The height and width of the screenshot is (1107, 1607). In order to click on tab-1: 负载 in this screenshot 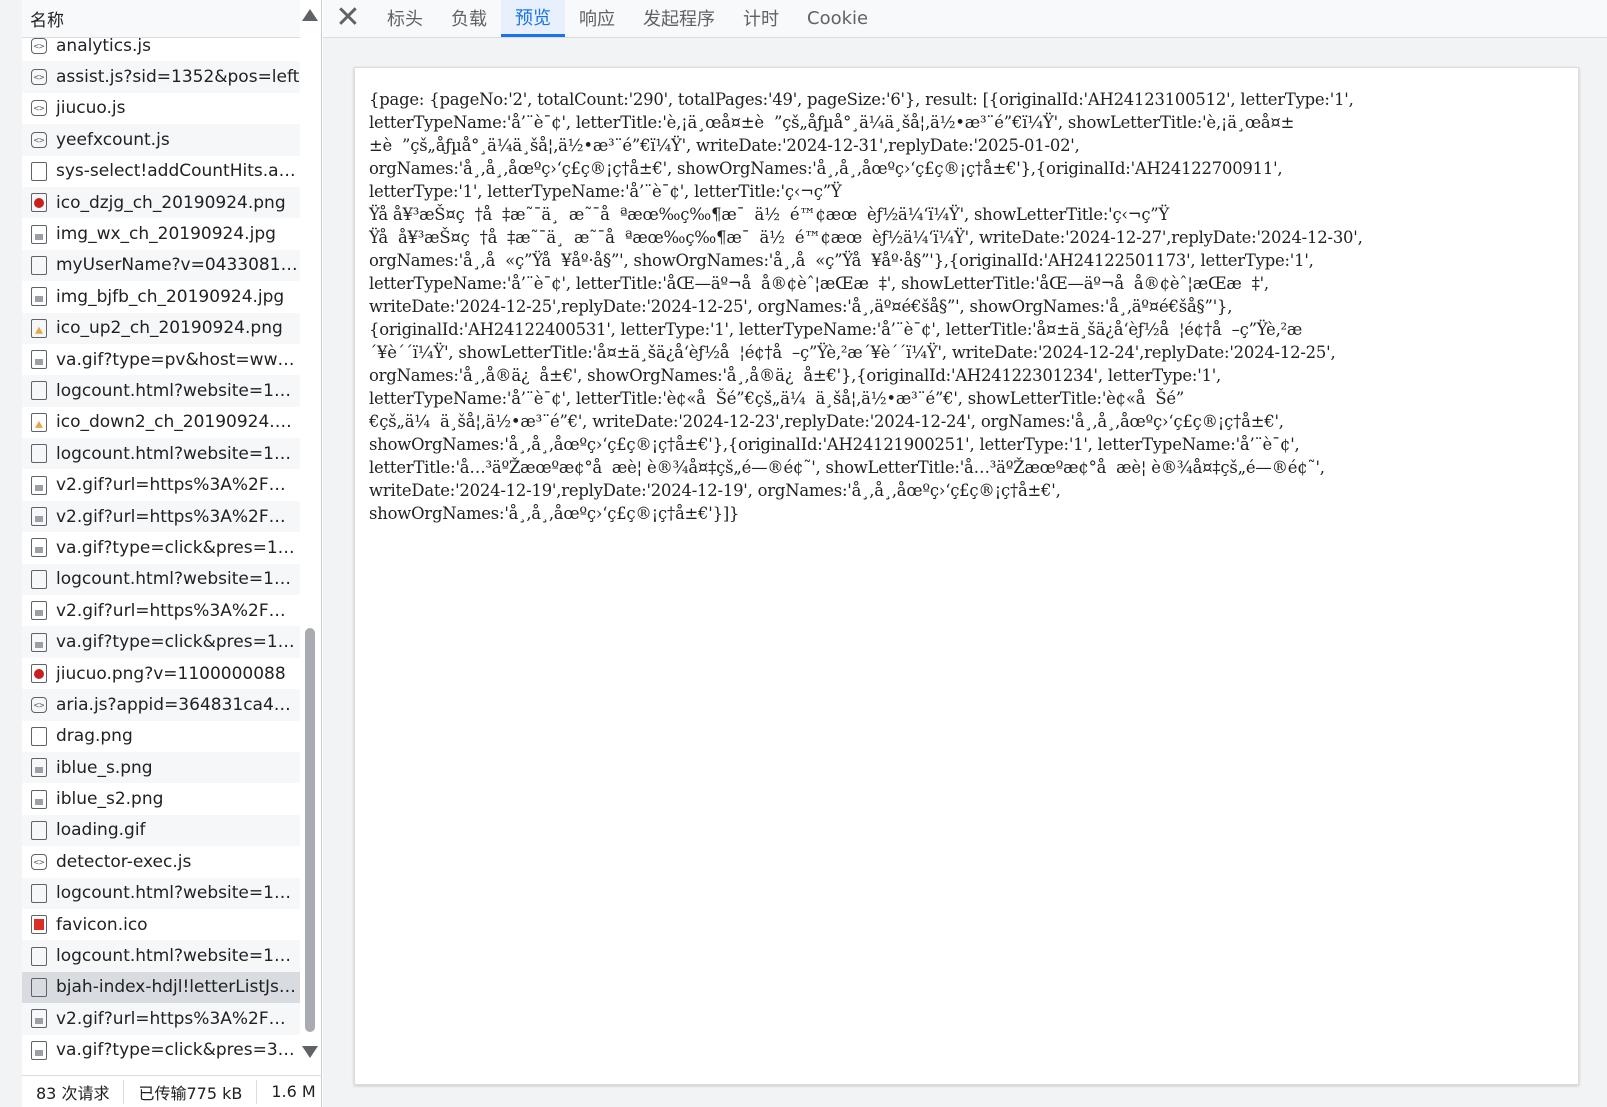, I will do `click(469, 18)`.